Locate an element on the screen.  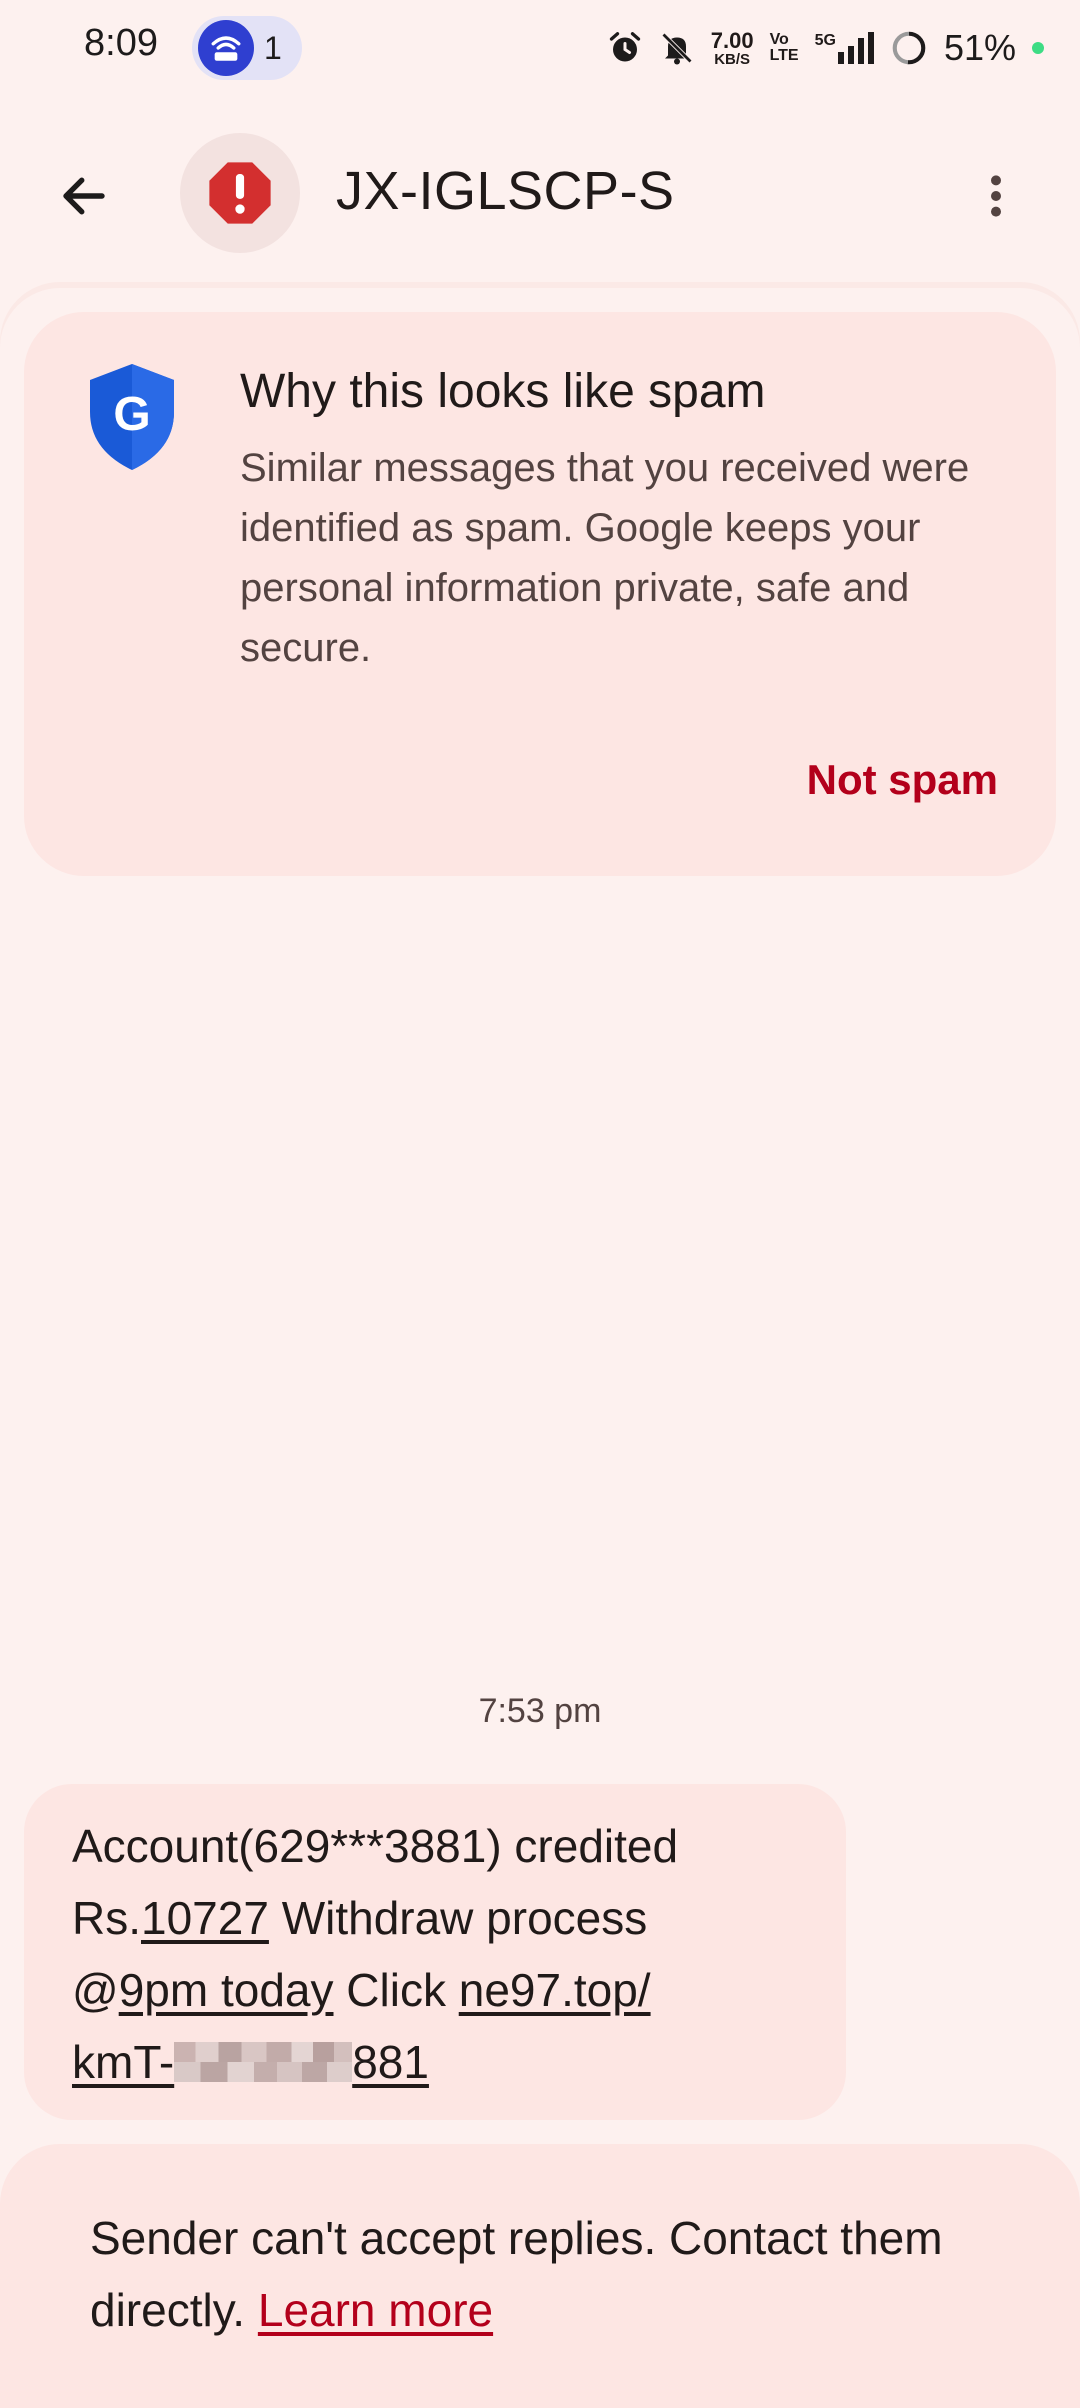
spam-warning-icon is located at coordinates (240, 193).